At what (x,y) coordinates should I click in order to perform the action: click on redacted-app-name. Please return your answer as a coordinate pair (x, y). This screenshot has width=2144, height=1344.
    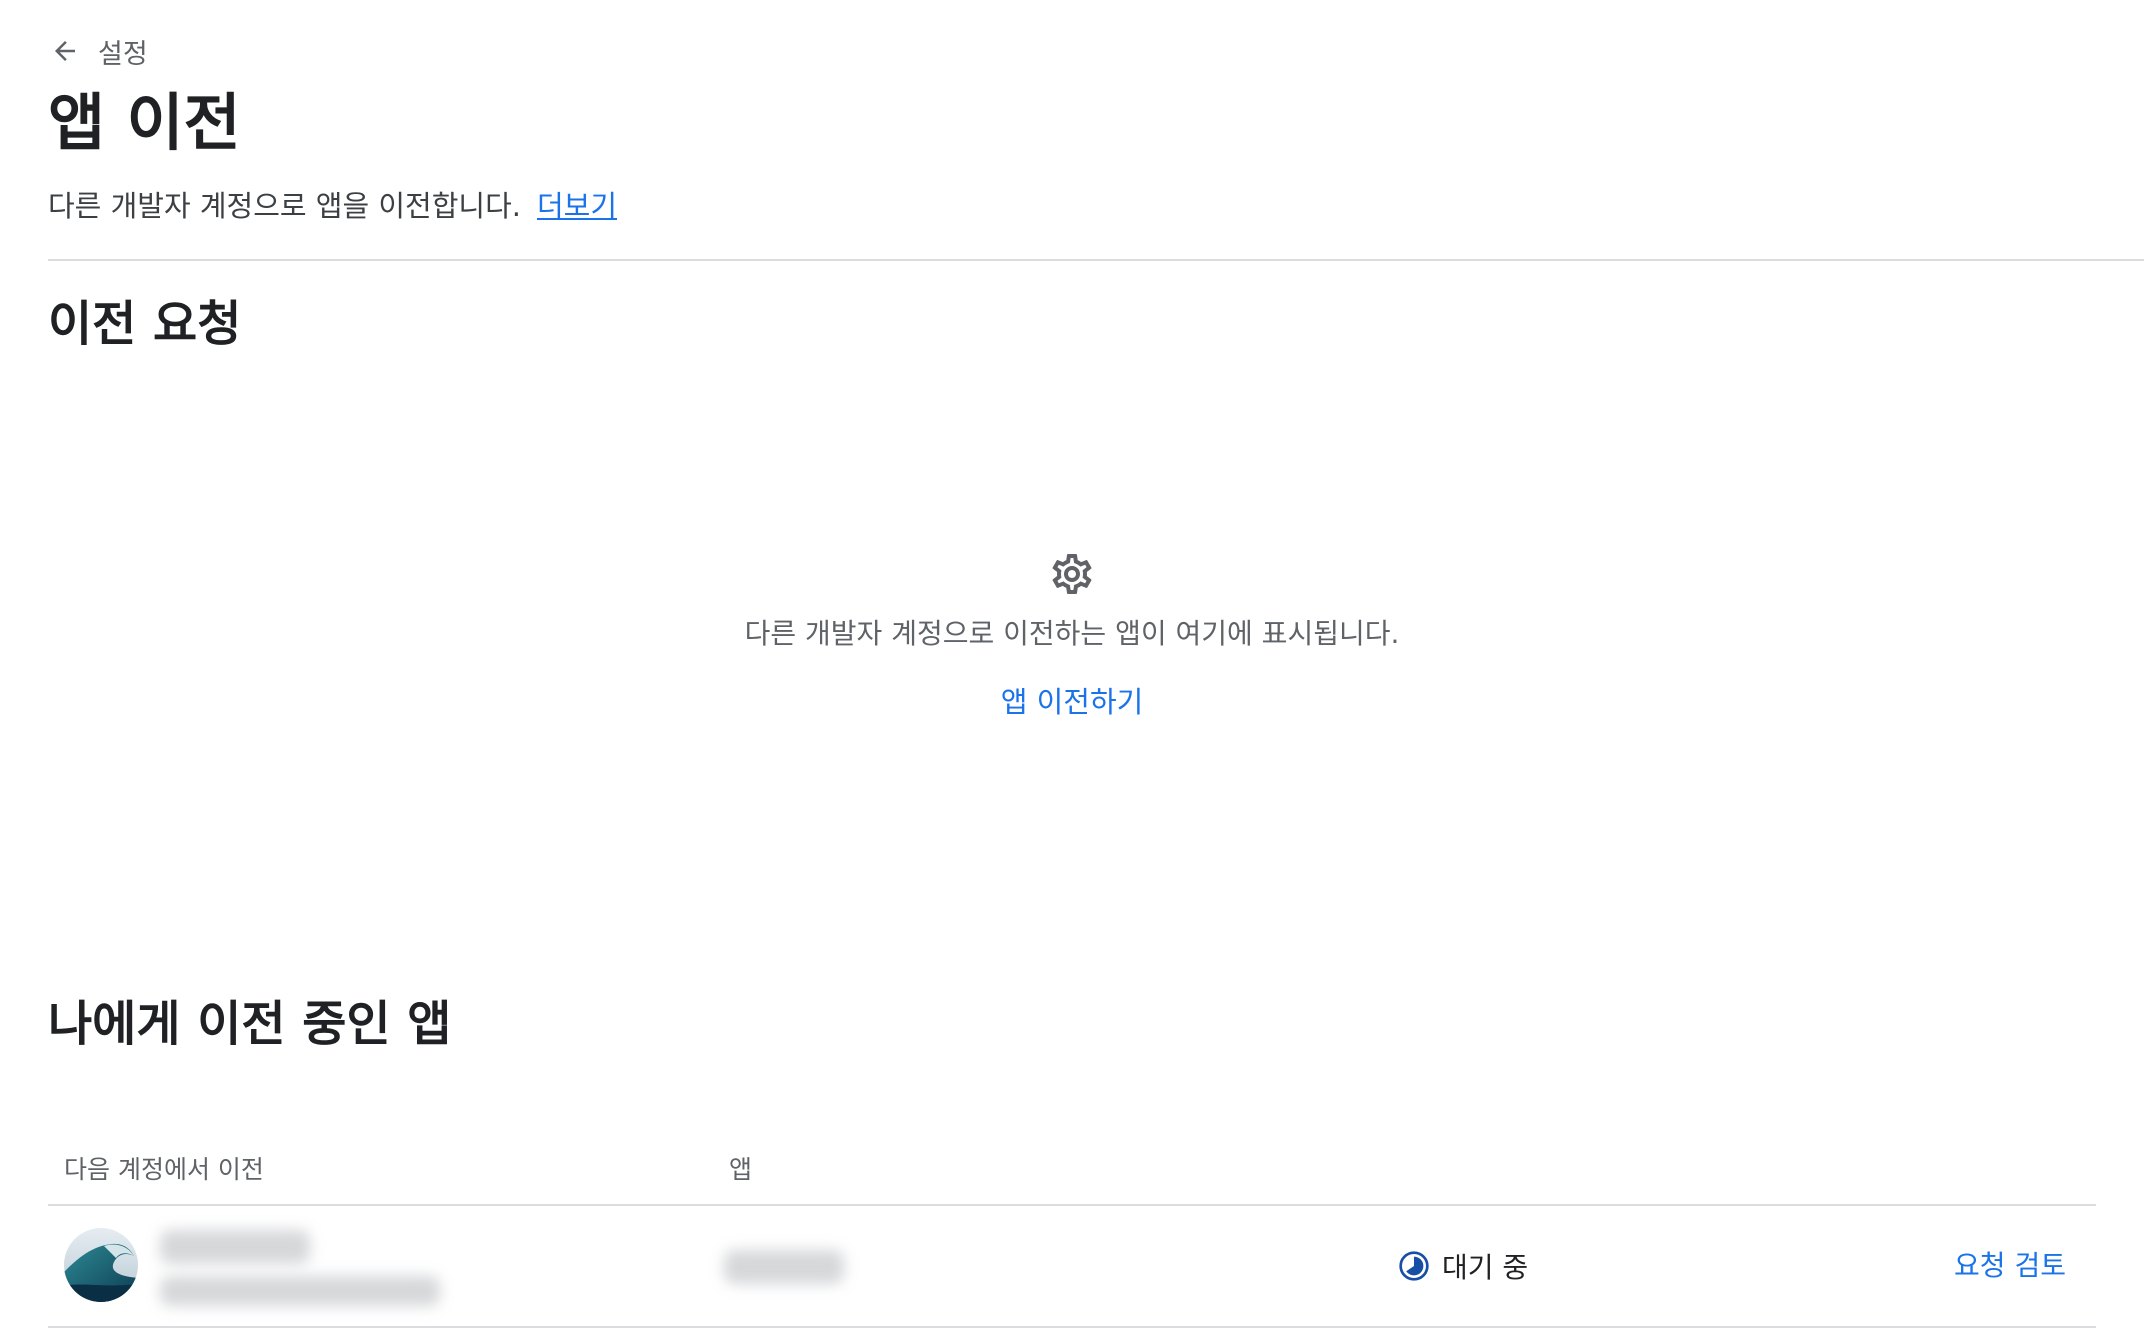
    Looking at the image, I should click on (784, 1267).